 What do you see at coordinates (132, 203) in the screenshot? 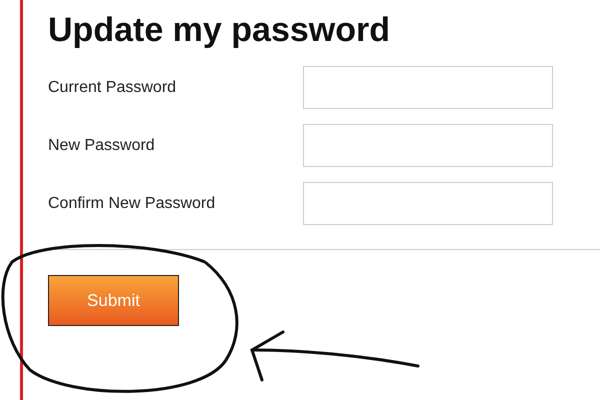
I see `field-label: Confirm New Password` at bounding box center [132, 203].